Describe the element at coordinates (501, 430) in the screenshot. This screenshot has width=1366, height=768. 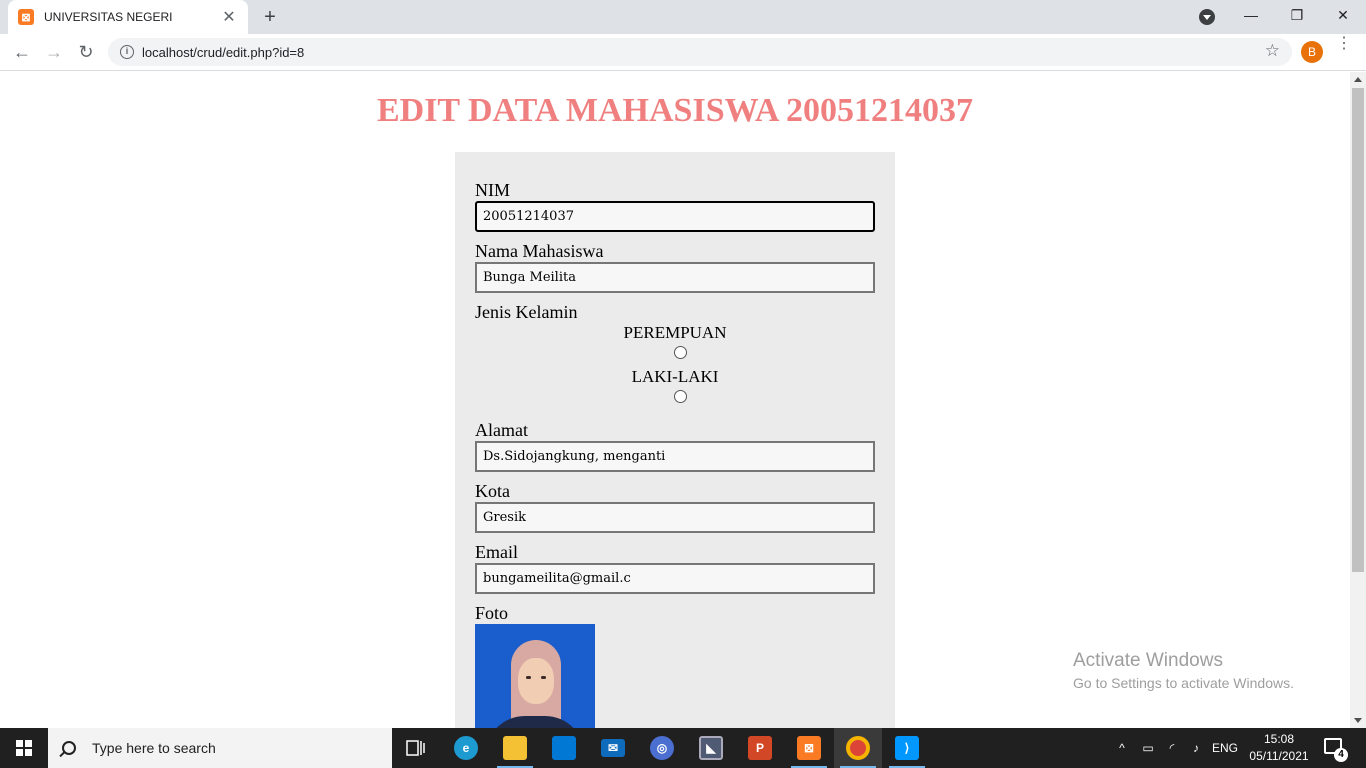
I see `alamat-label: Alamat` at that location.